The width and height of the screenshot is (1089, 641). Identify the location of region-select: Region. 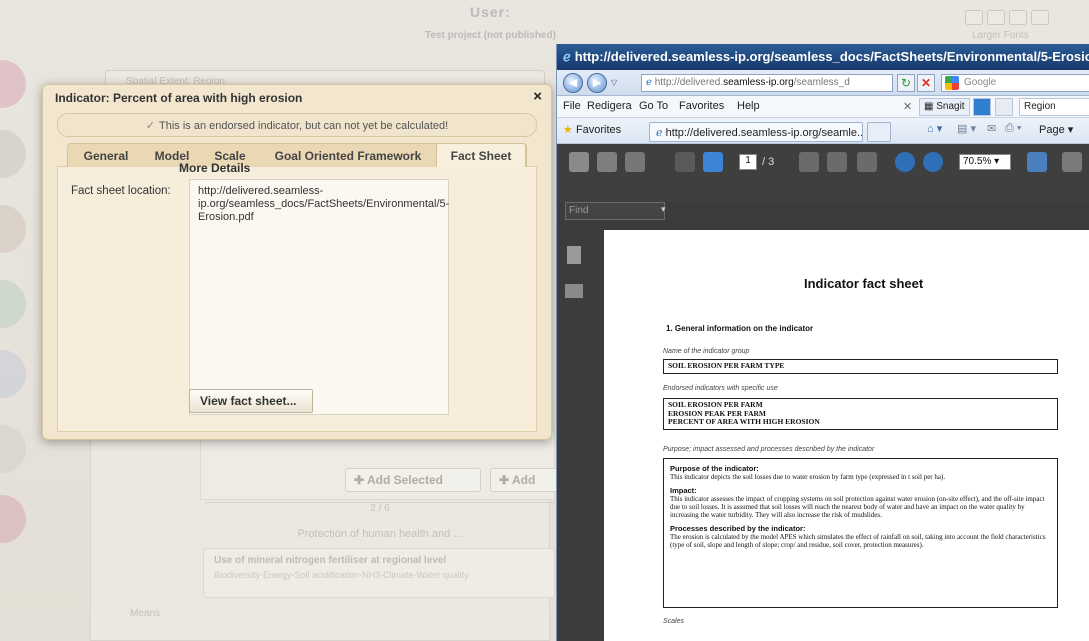
(1054, 107).